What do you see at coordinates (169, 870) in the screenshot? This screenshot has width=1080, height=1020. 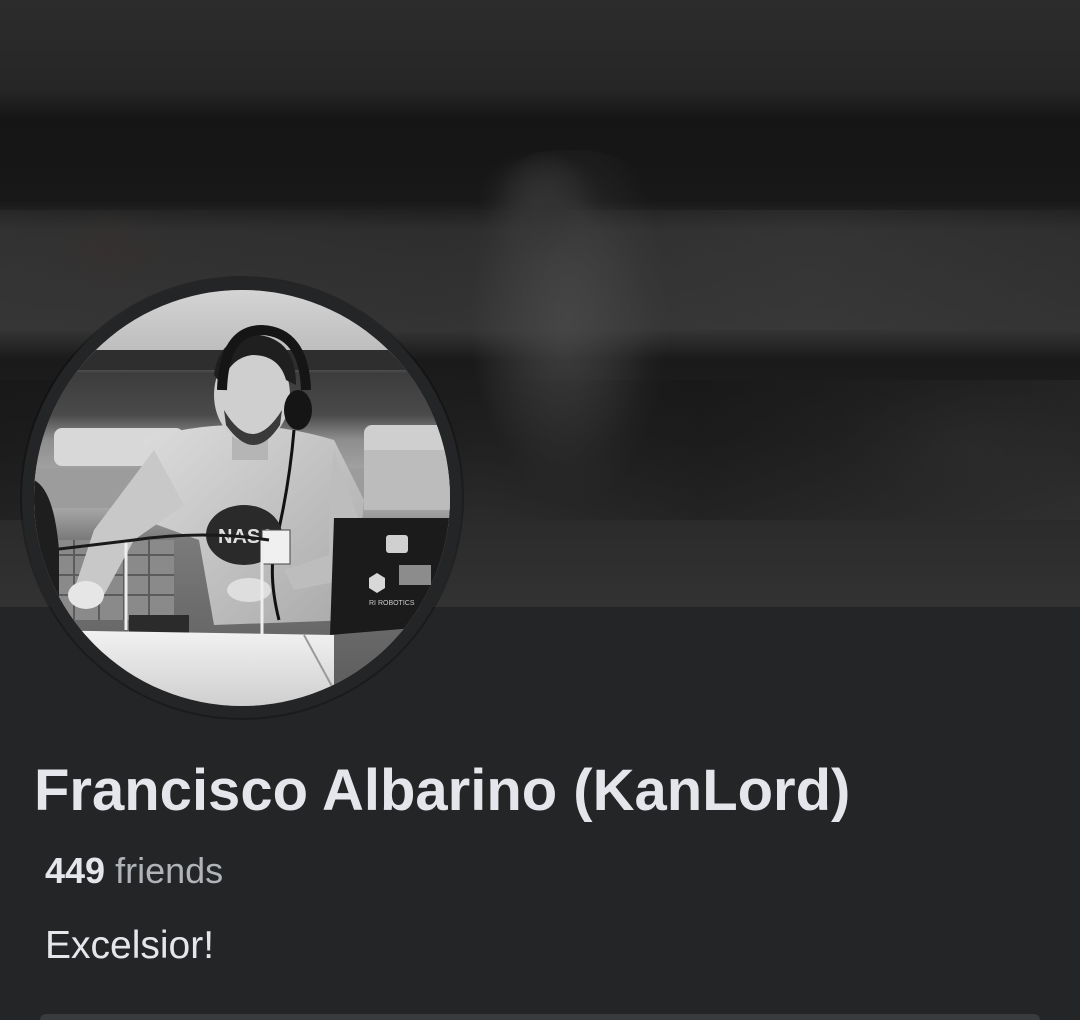 I see `friends-label: friends` at bounding box center [169, 870].